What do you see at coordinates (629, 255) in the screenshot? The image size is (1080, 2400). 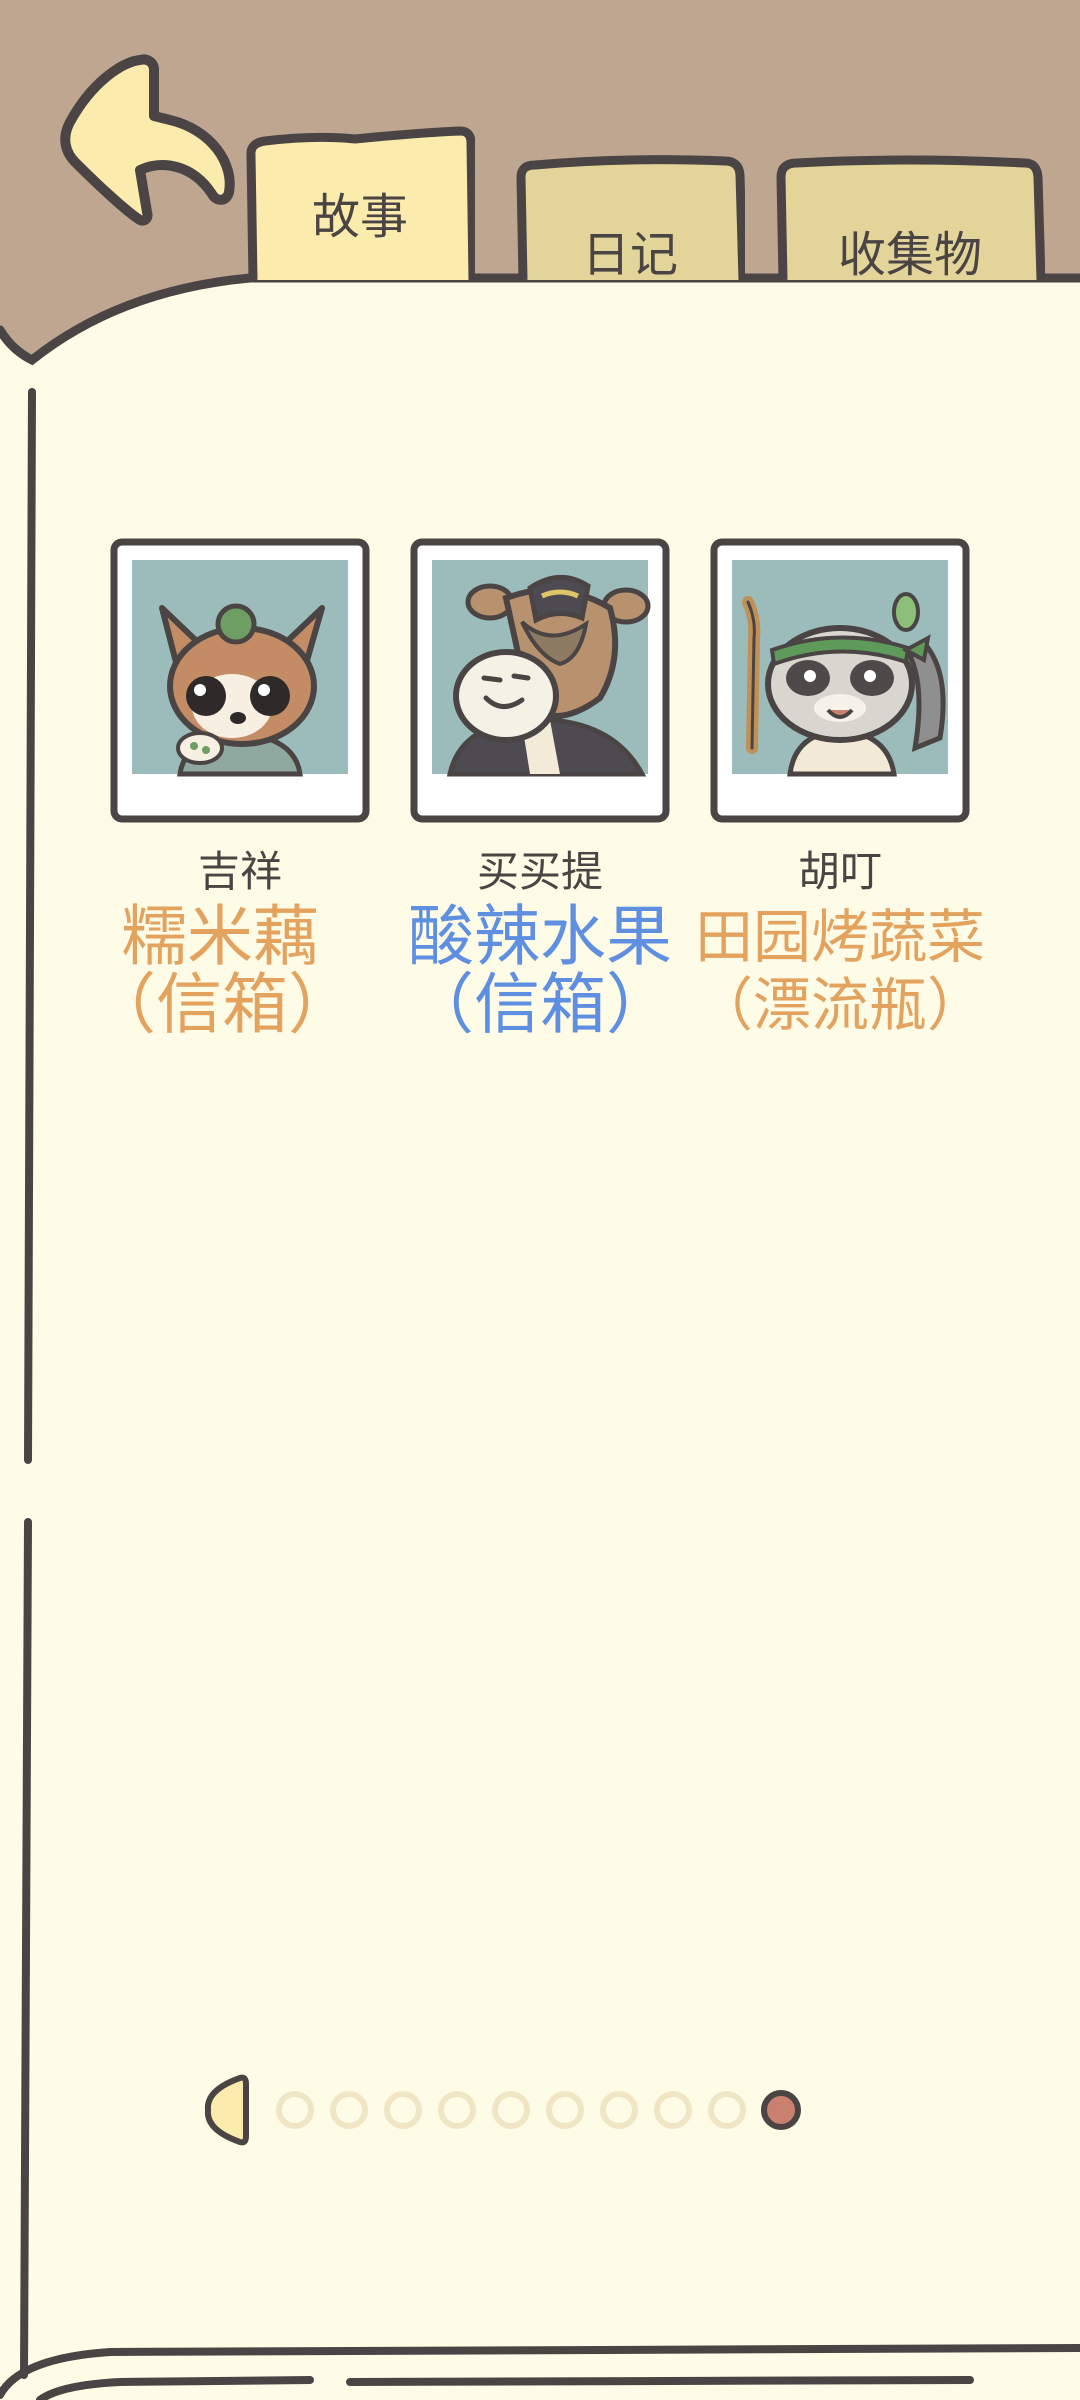 I see `tab-label: 日记` at bounding box center [629, 255].